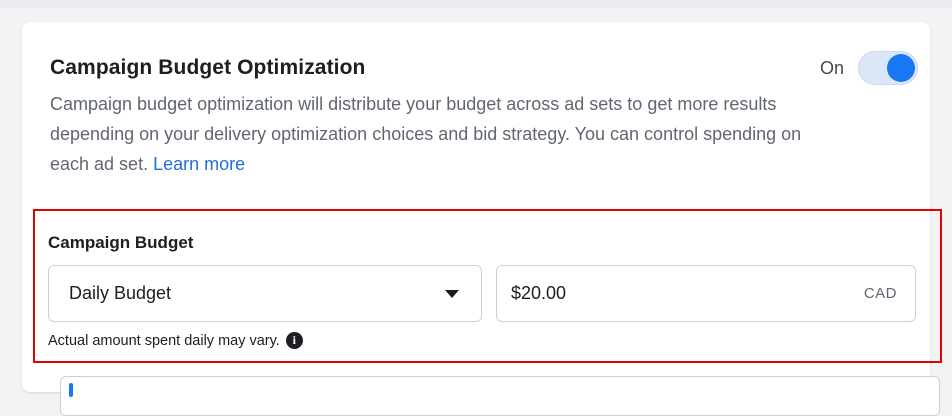 This screenshot has height=416, width=952. I want to click on budget-helper: Actual amount spent daily may vary. i, so click(175, 340).